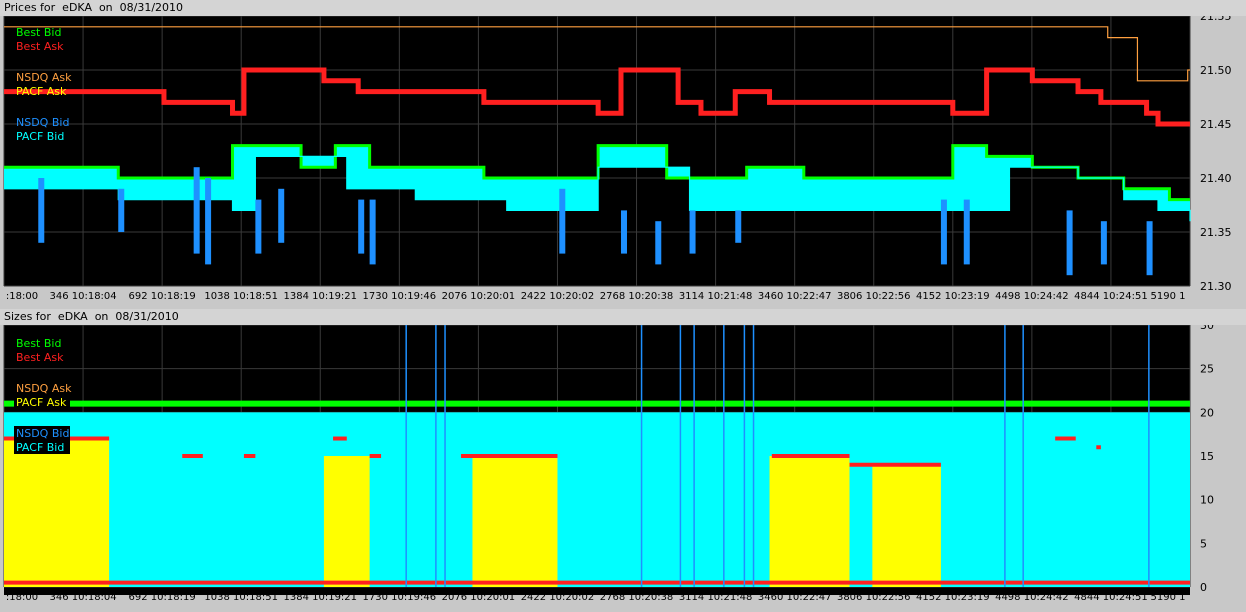  Describe the element at coordinates (1203, 543) in the screenshot. I see `y-tick-label: 5` at that location.